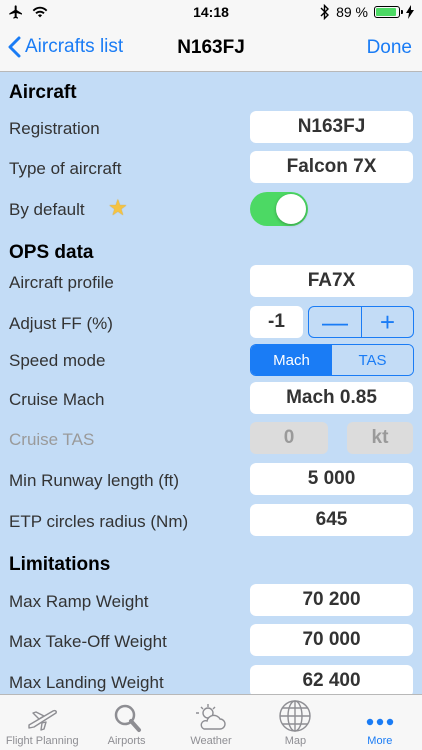  I want to click on section-title-ops: OPS data, so click(51, 252).